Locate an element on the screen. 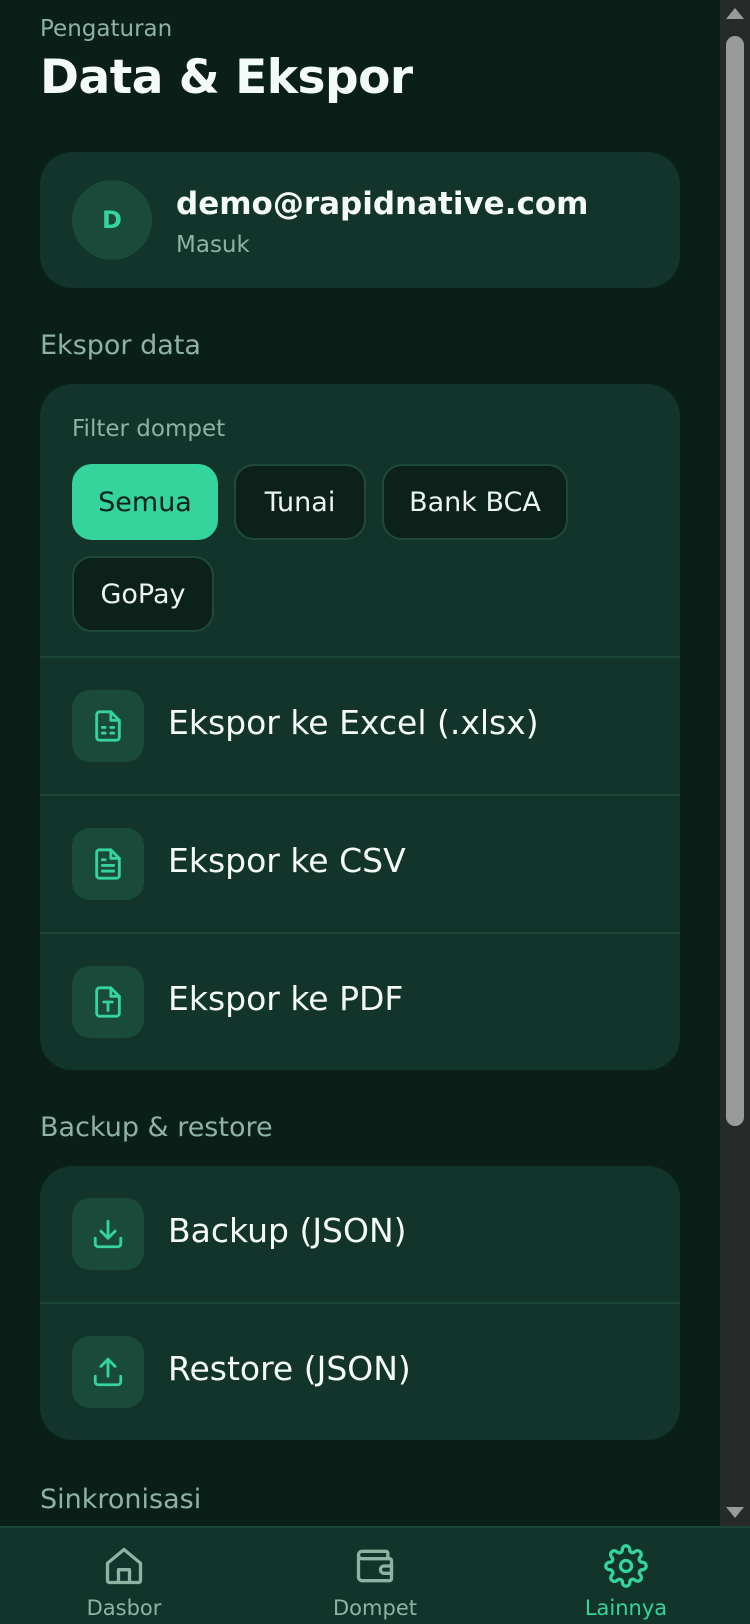  avatar: D is located at coordinates (112, 220).